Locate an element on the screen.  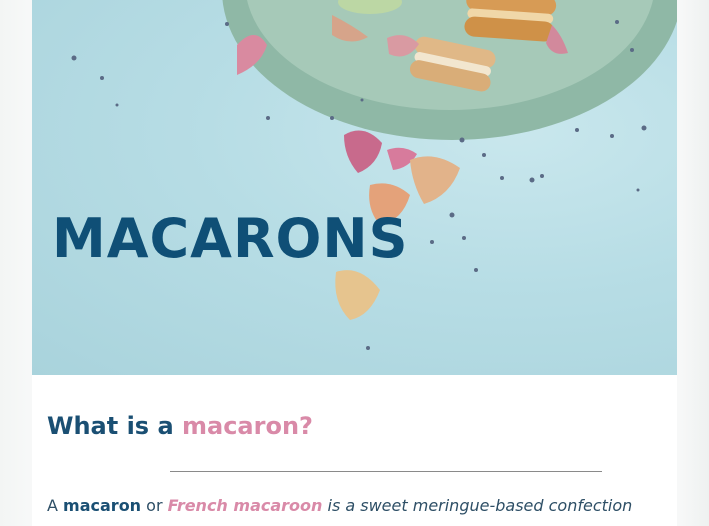
divider is located at coordinates (386, 471).